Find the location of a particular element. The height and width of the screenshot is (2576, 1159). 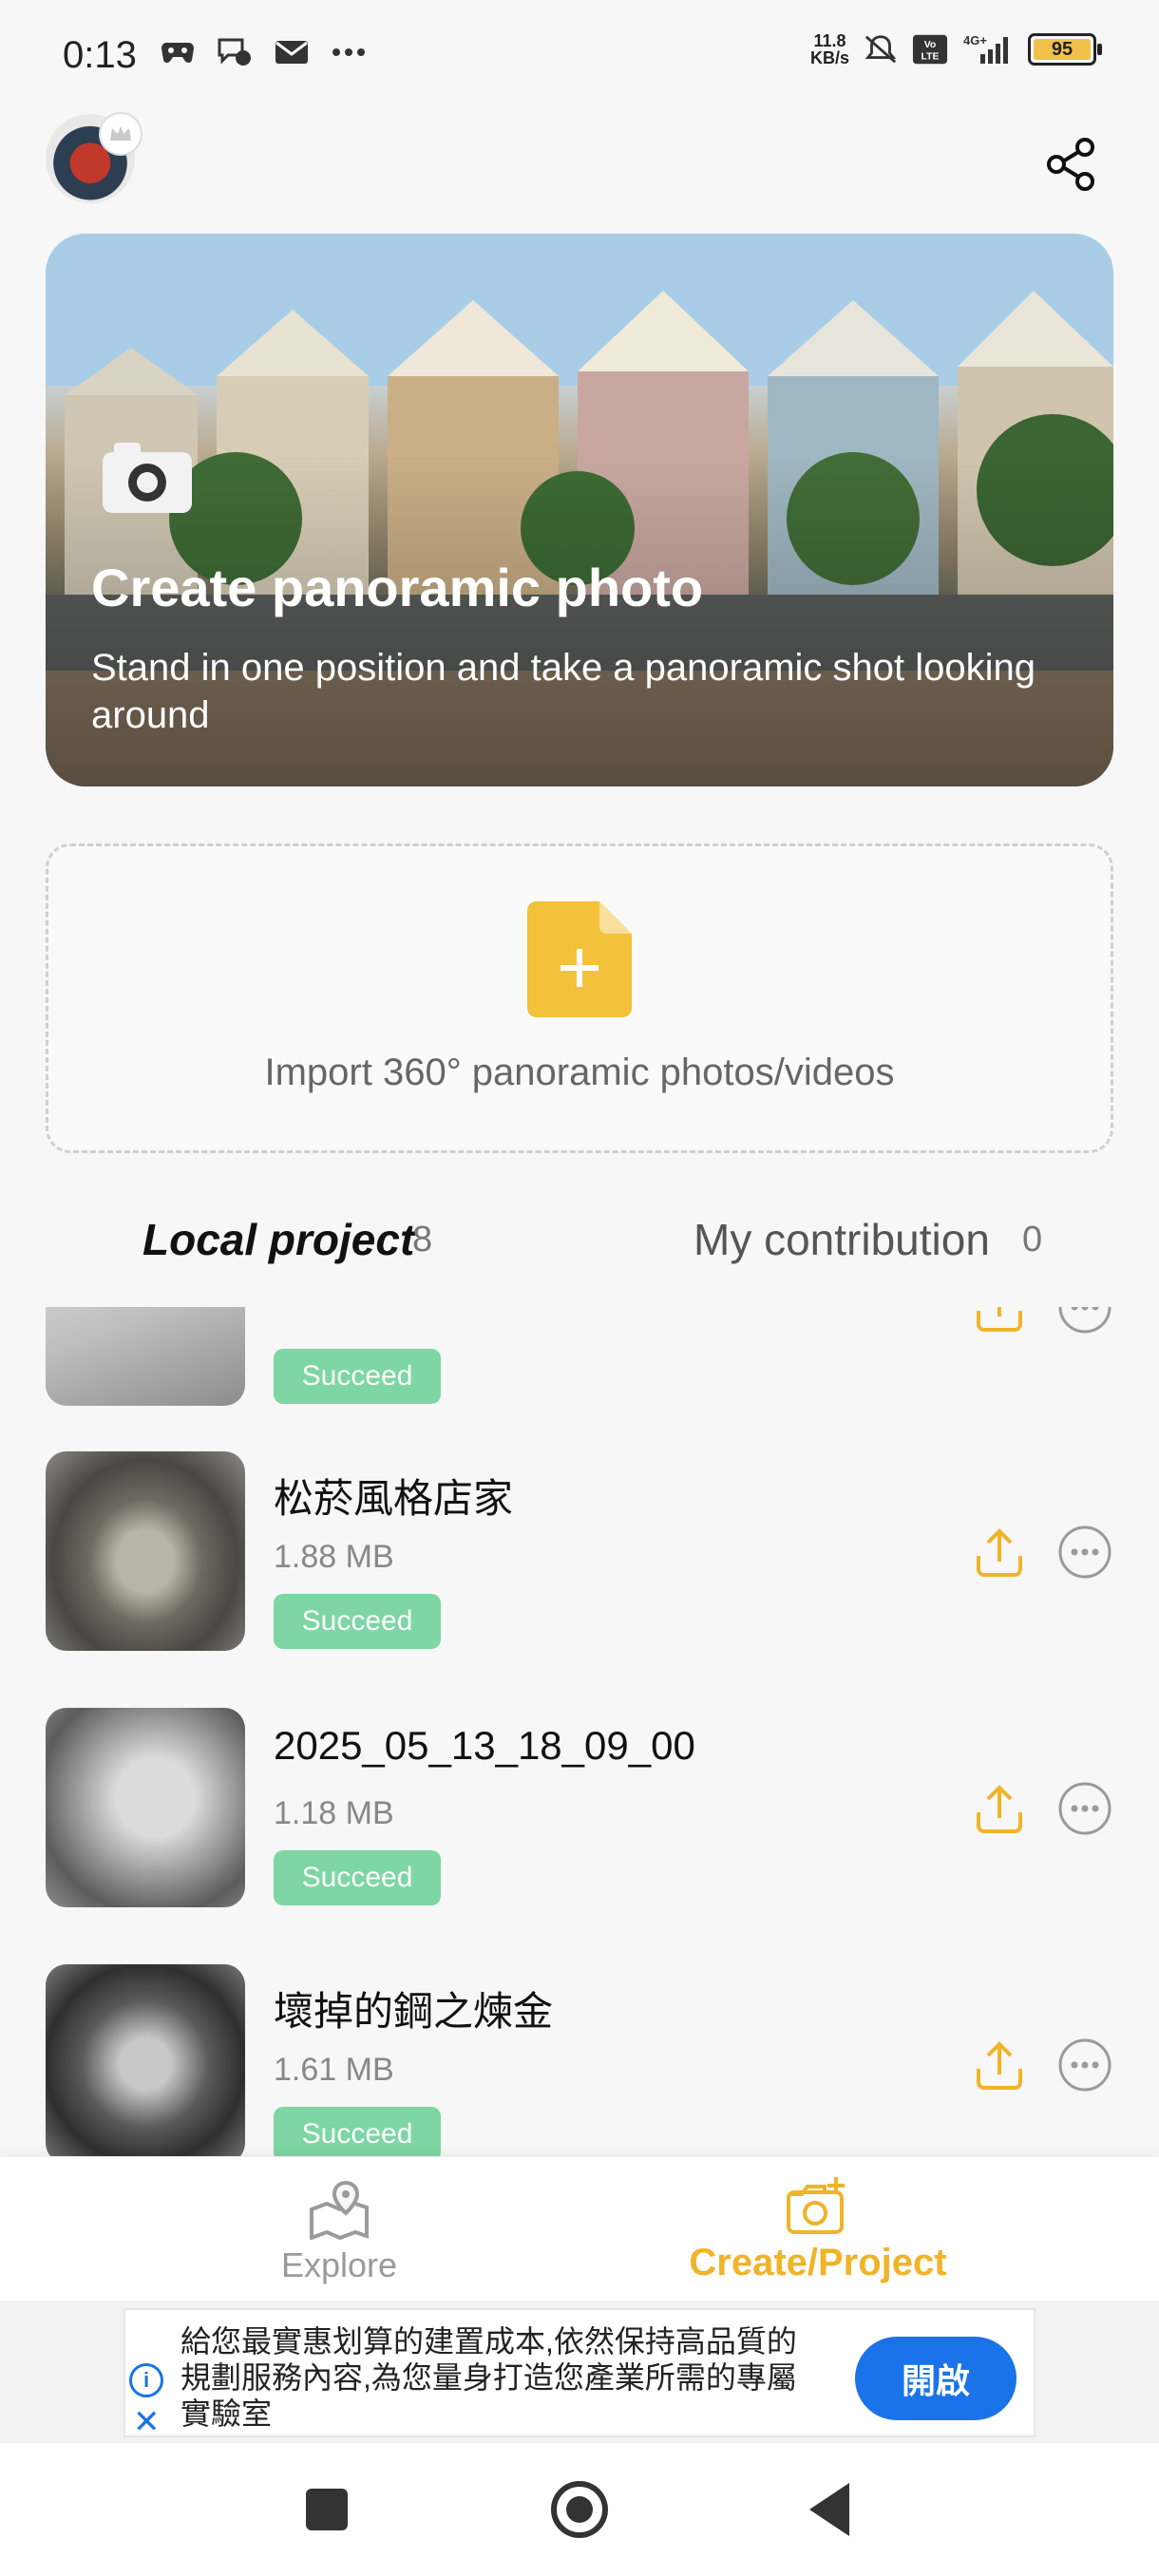

bottom-nav is located at coordinates (579, 2228).